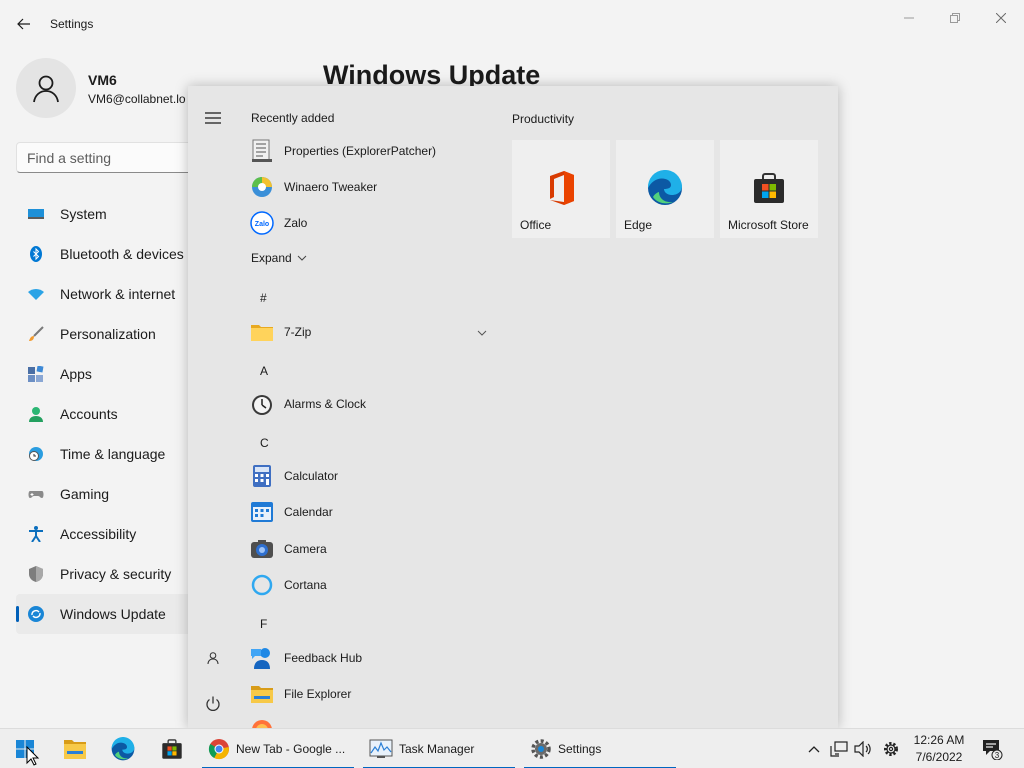 This screenshot has height=768, width=1024. I want to click on window-title: Settings, so click(72, 24).